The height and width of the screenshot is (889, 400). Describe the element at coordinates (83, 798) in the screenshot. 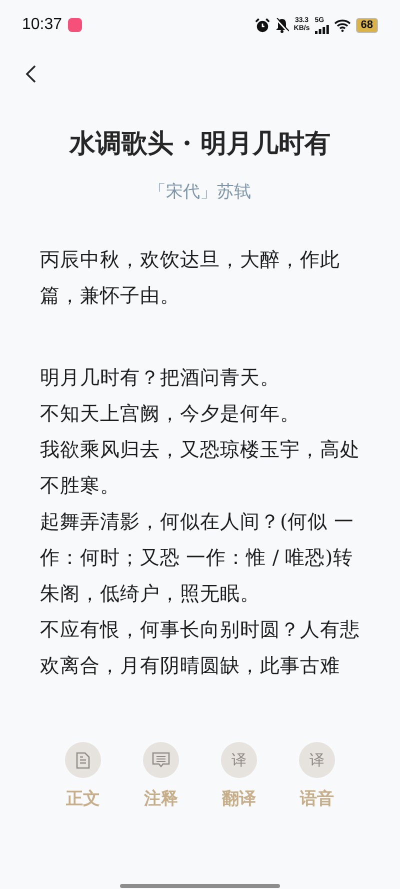

I see `tab-button: 正文` at that location.